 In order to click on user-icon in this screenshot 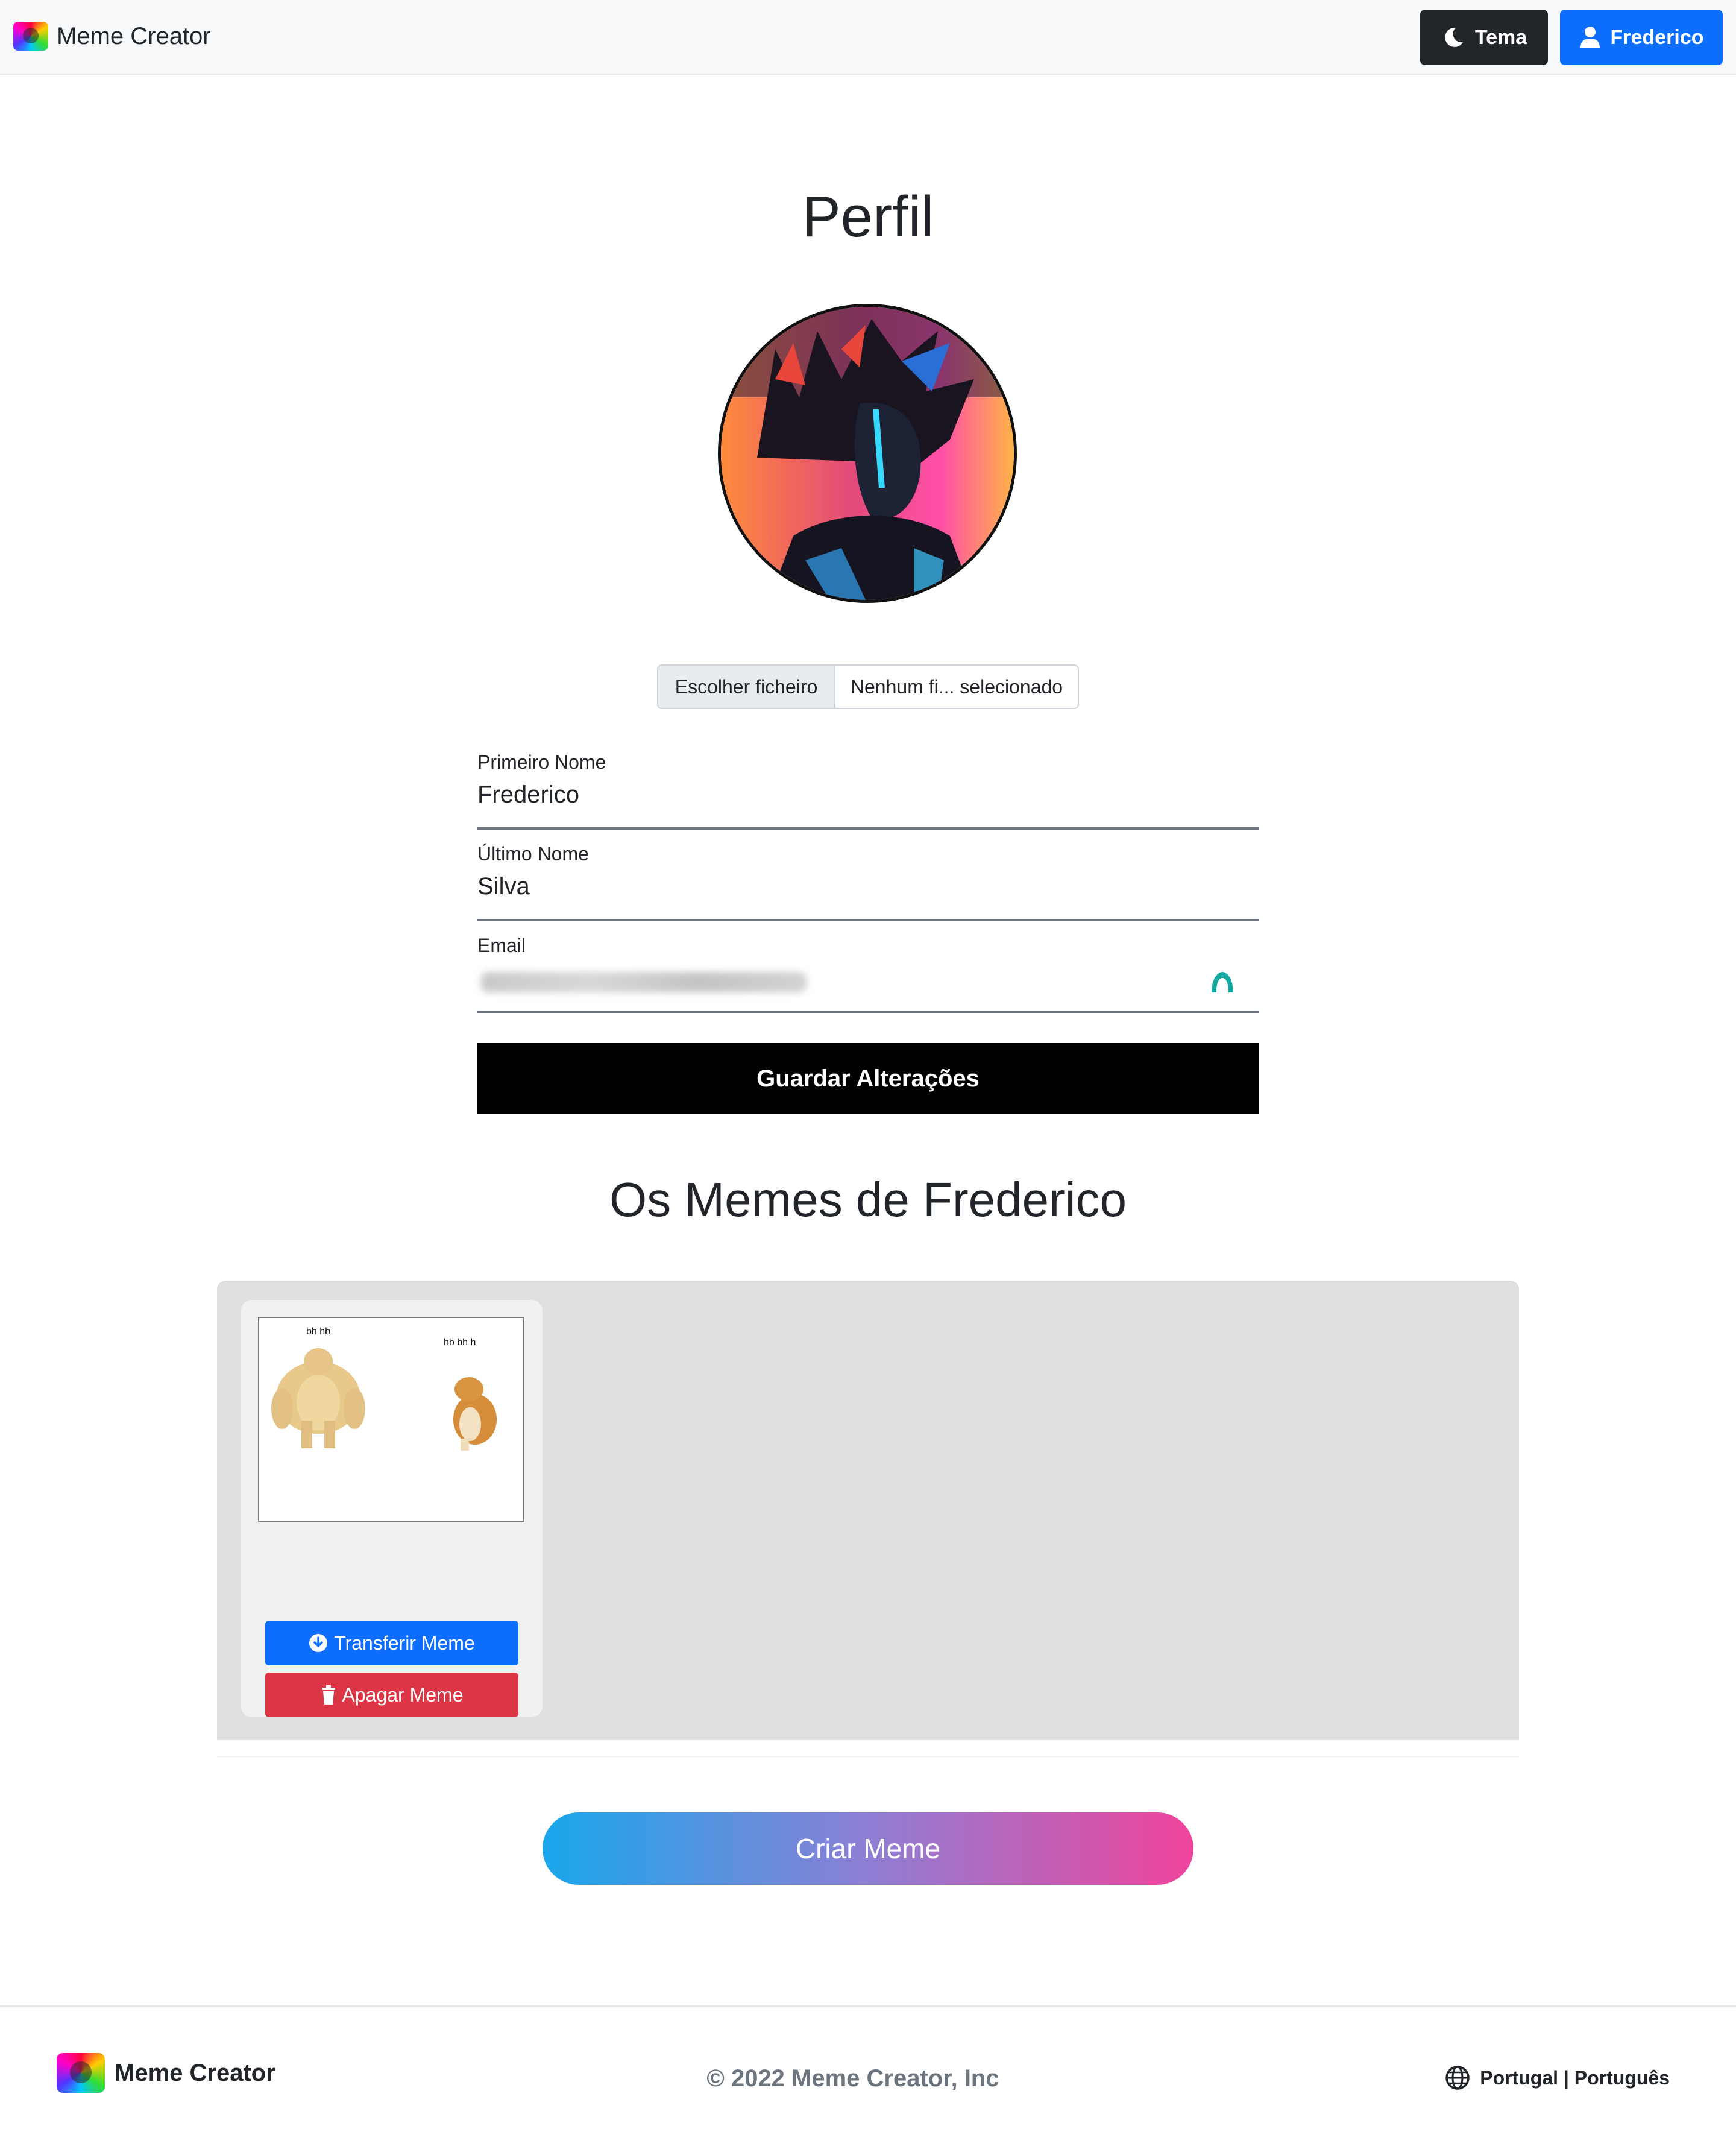, I will do `click(1590, 37)`.